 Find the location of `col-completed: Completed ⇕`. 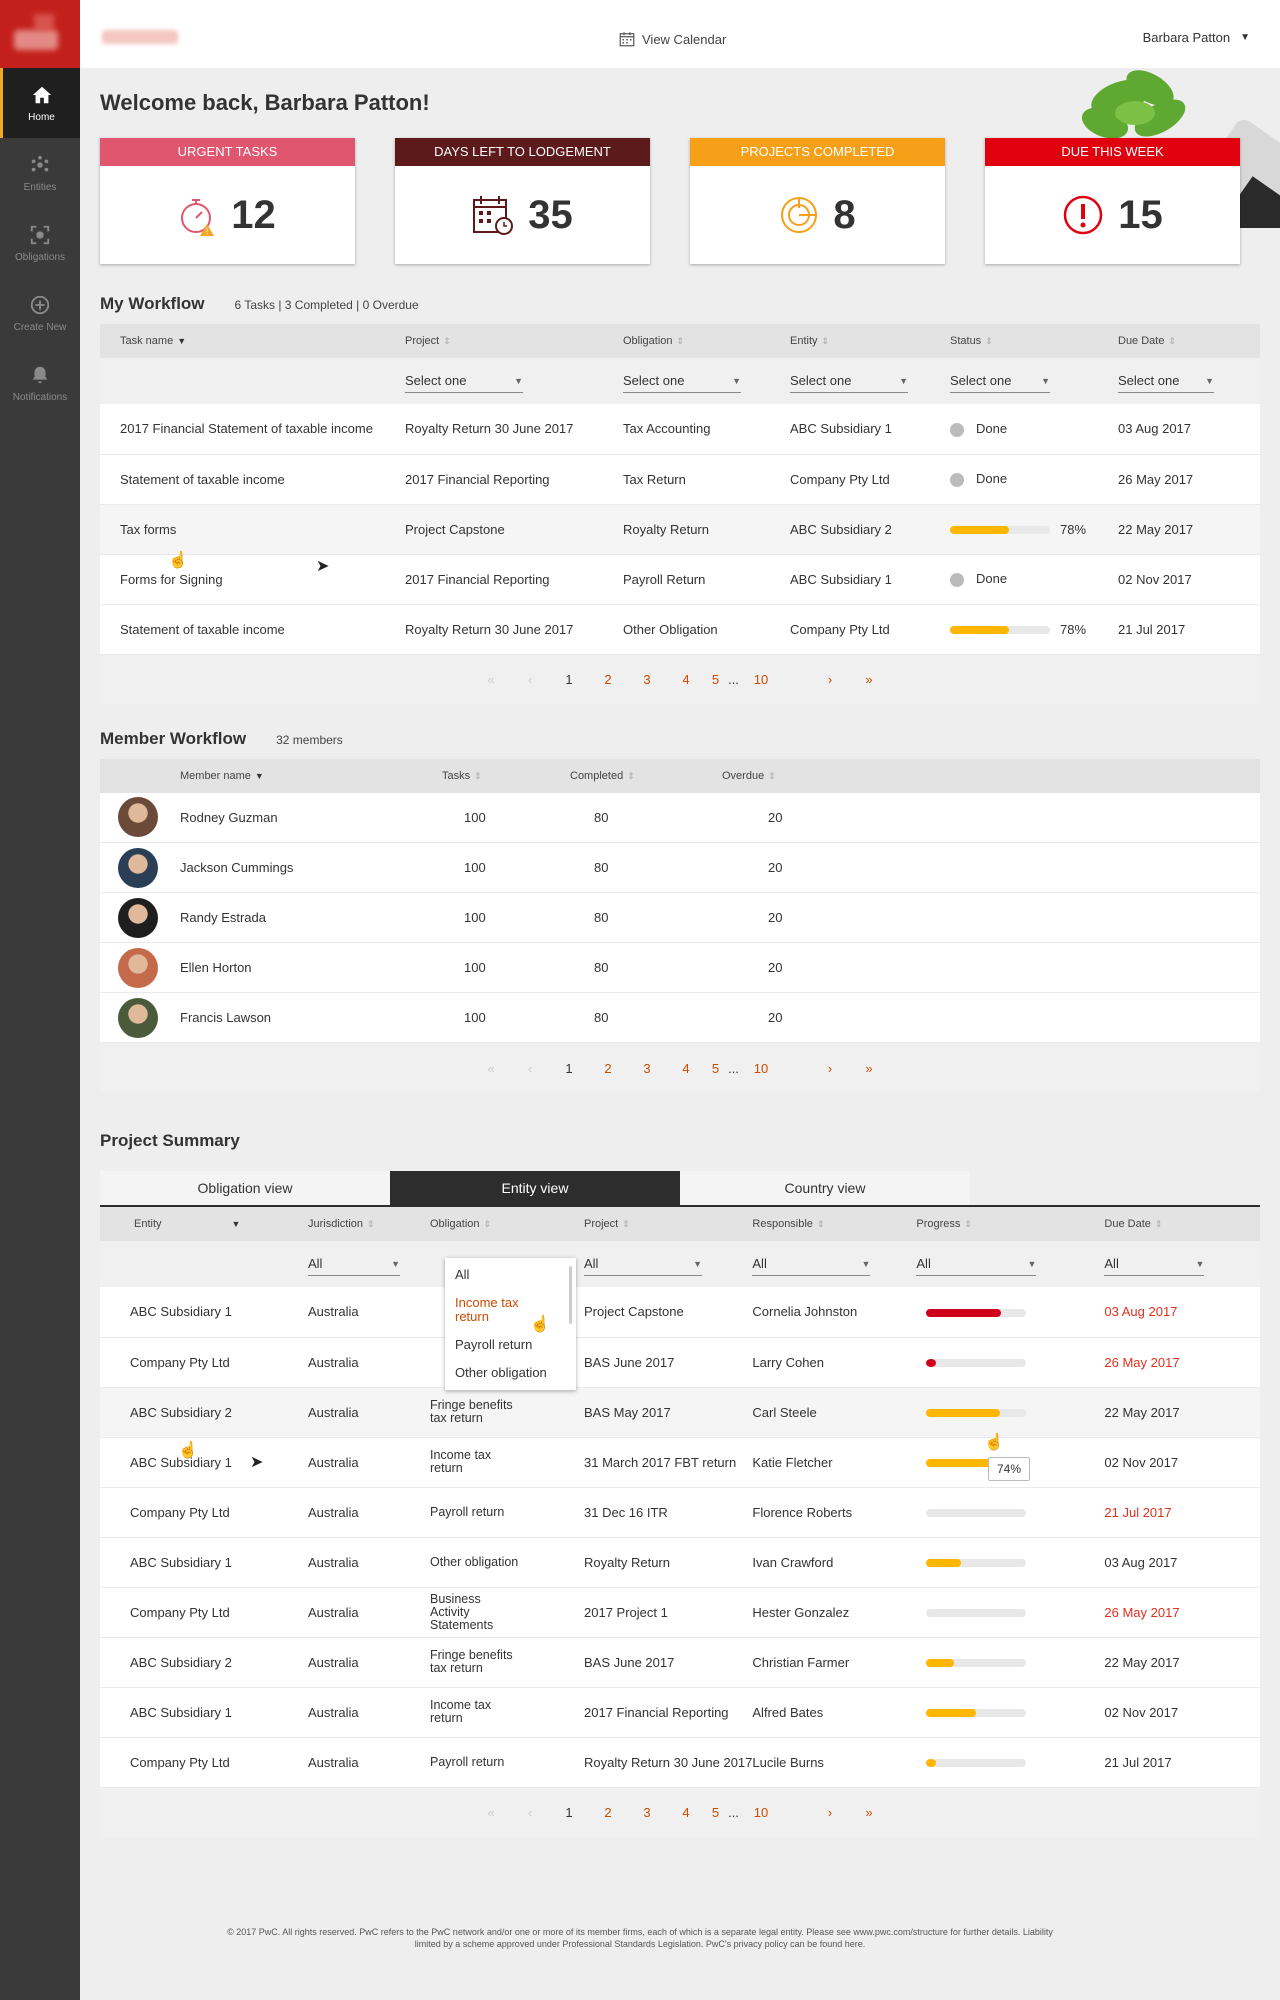

col-completed: Completed ⇕ is located at coordinates (646, 775).